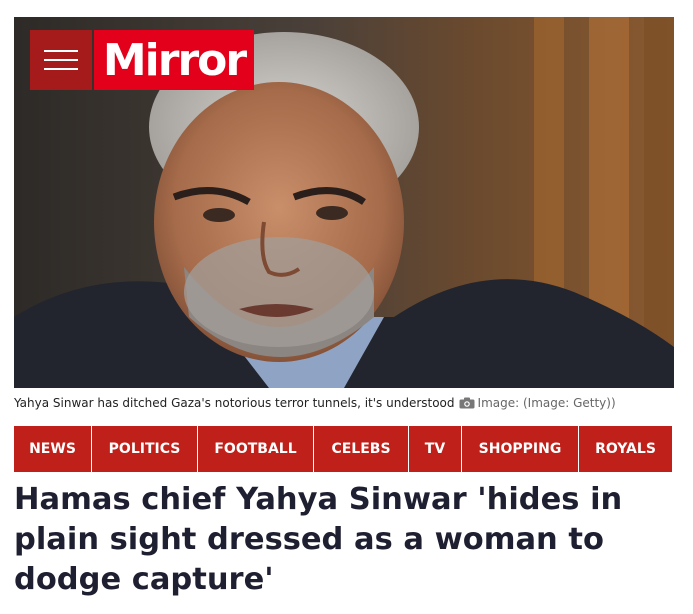 The height and width of the screenshot is (614, 693). What do you see at coordinates (145, 449) in the screenshot?
I see `nav-item-politics: POLITICS` at bounding box center [145, 449].